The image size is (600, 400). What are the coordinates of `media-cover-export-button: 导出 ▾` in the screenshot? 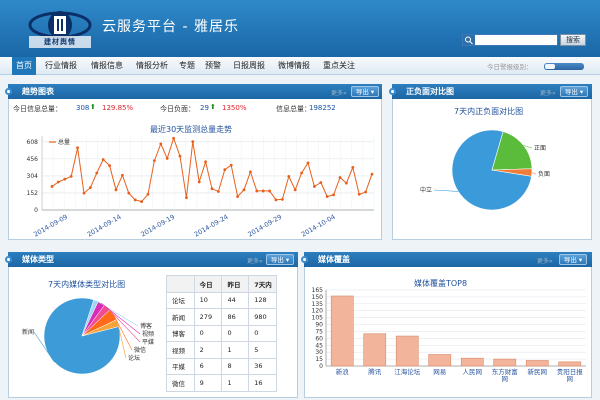 It's located at (573, 259).